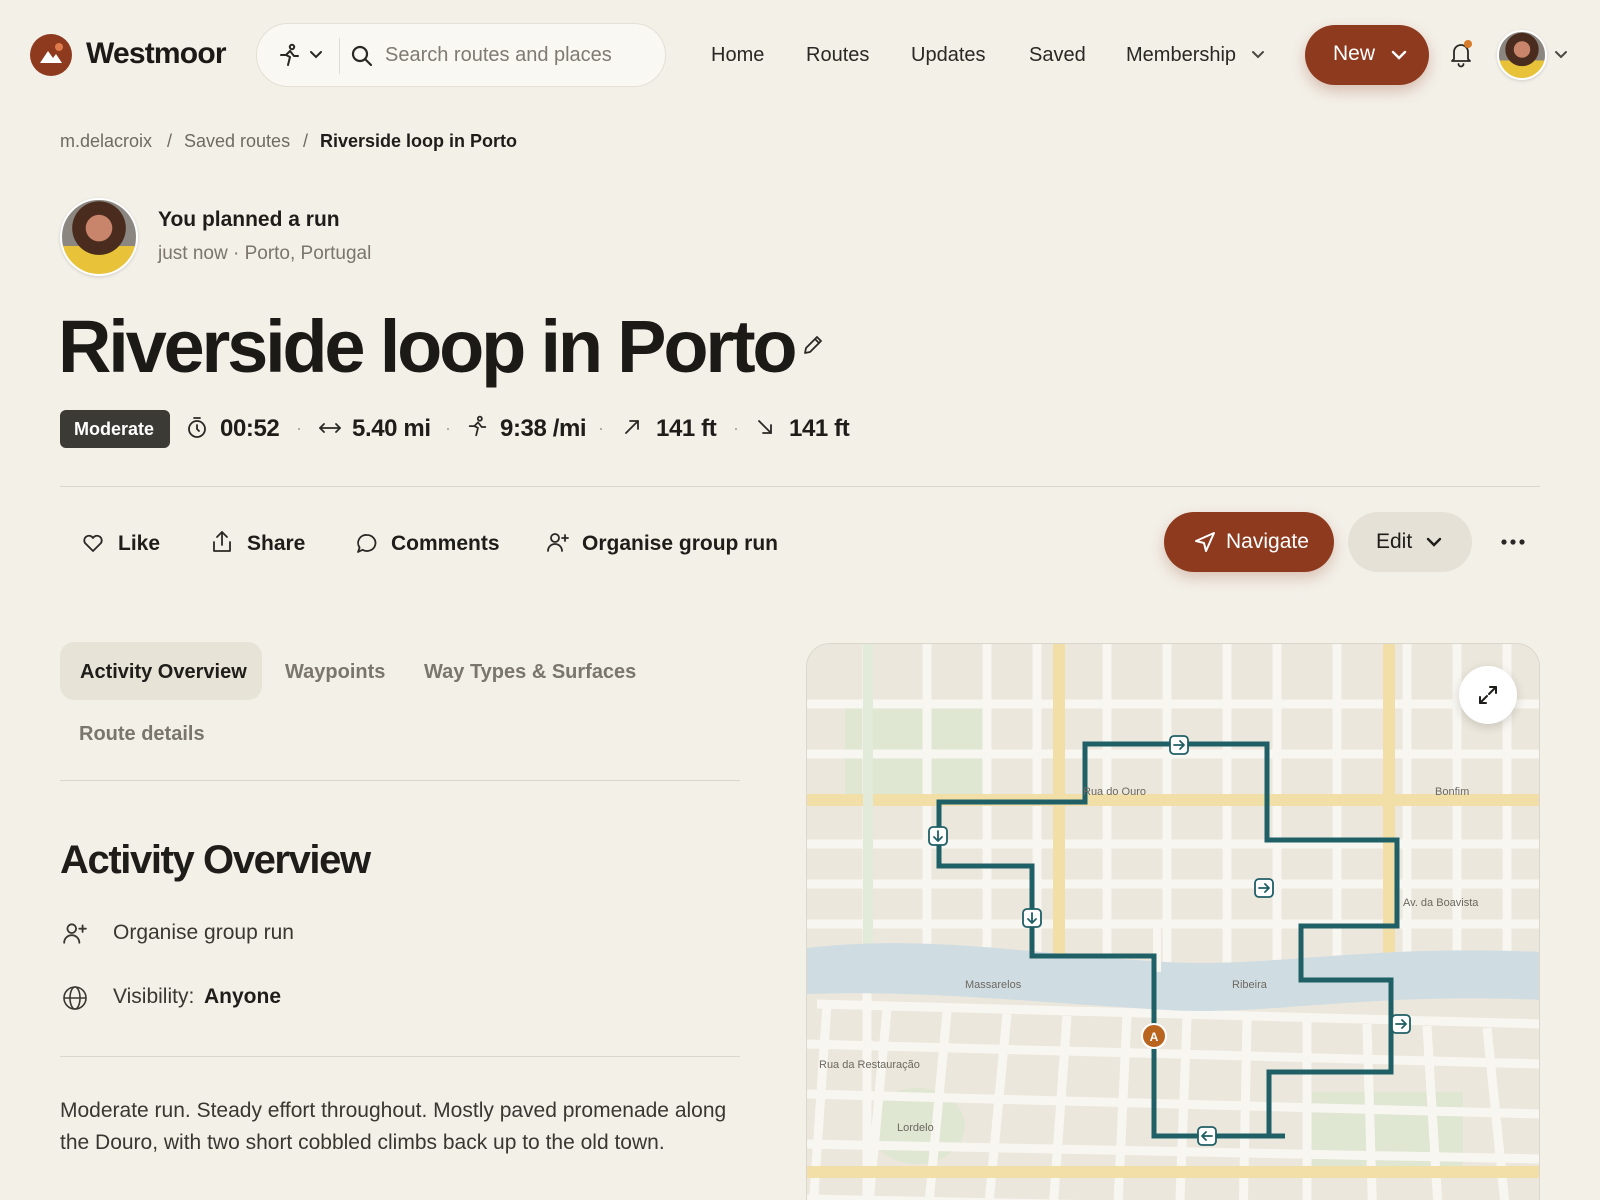  Describe the element at coordinates (837, 55) in the screenshot. I see `nav-routes: Routes` at that location.